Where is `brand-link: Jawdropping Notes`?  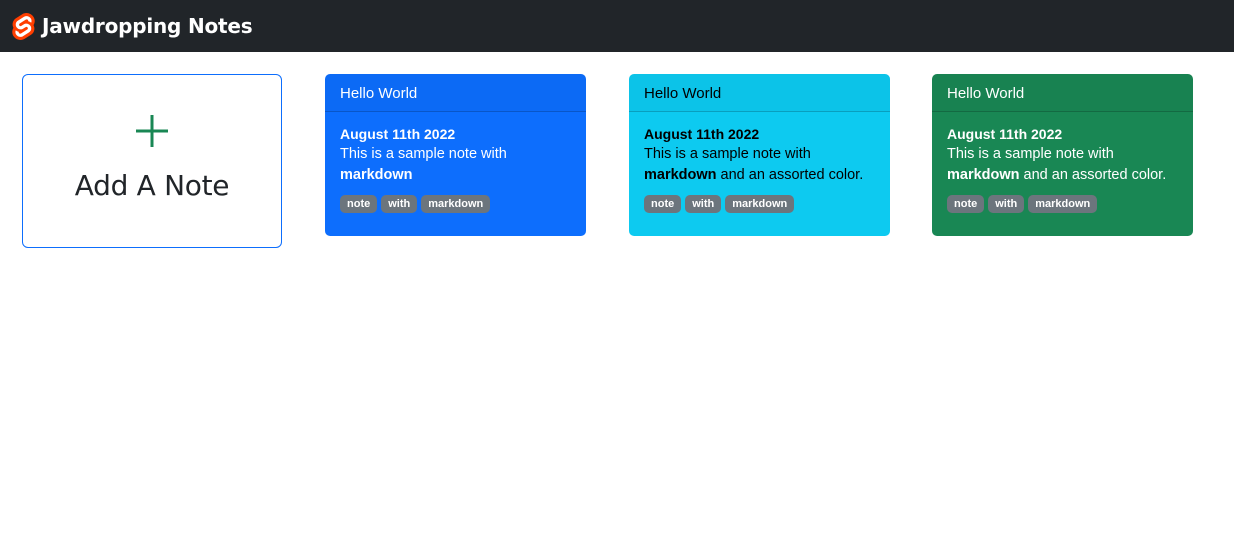
brand-link: Jawdropping Notes is located at coordinates (132, 26).